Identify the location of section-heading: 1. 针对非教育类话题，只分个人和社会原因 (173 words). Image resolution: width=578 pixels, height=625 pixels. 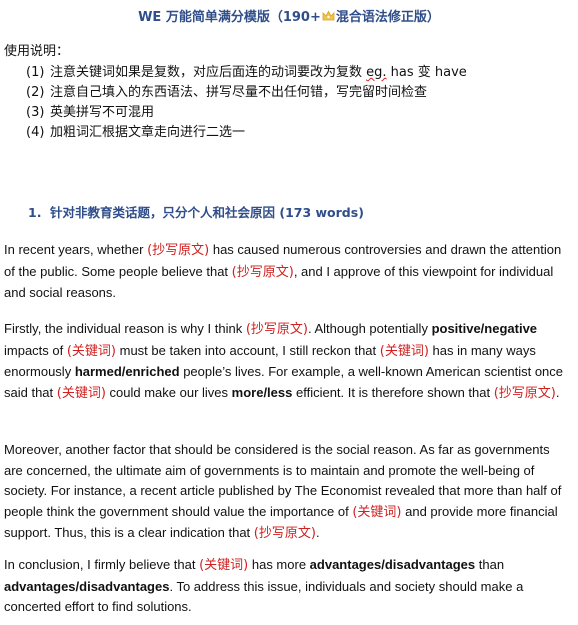
(196, 211).